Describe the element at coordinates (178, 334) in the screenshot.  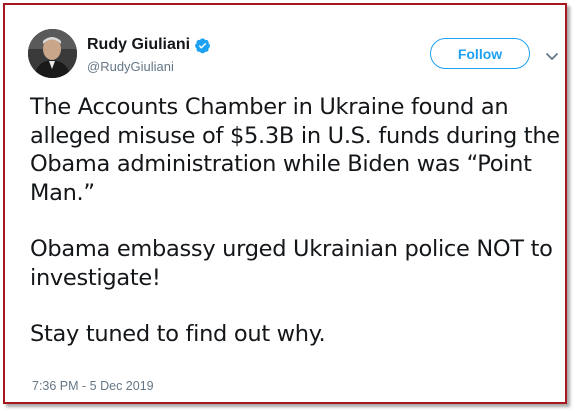
I see `tweet-paragraph: Stay tuned to find out why.` at that location.